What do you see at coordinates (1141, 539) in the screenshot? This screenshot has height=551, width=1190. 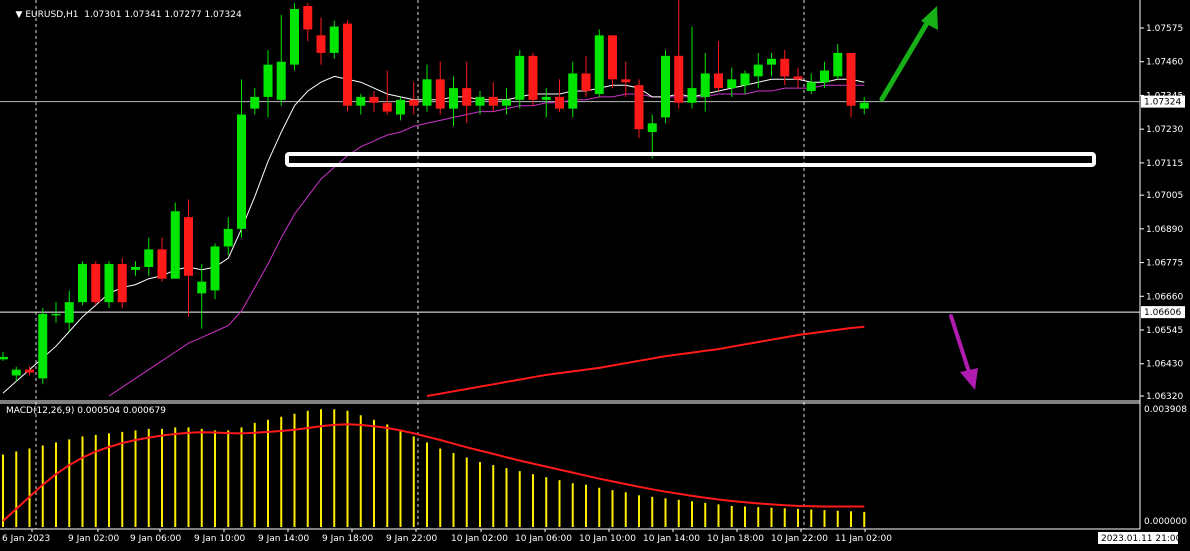 I see `cursor-time-badge: 2023.01.11 21:00` at bounding box center [1141, 539].